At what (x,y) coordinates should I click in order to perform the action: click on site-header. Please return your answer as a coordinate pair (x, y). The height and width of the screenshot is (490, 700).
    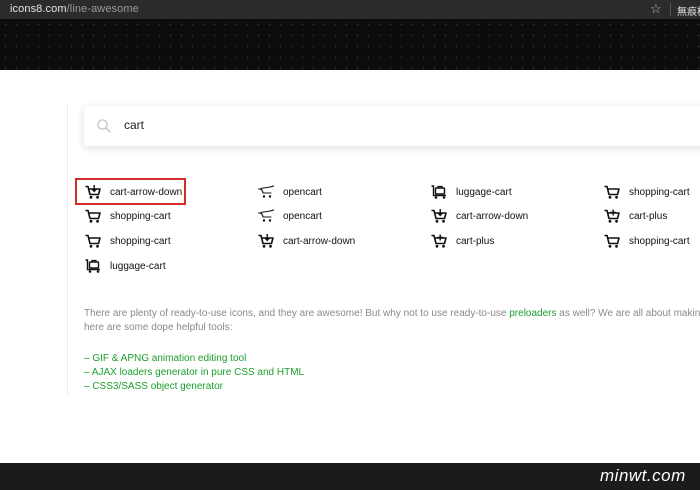
    Looking at the image, I should click on (350, 44).